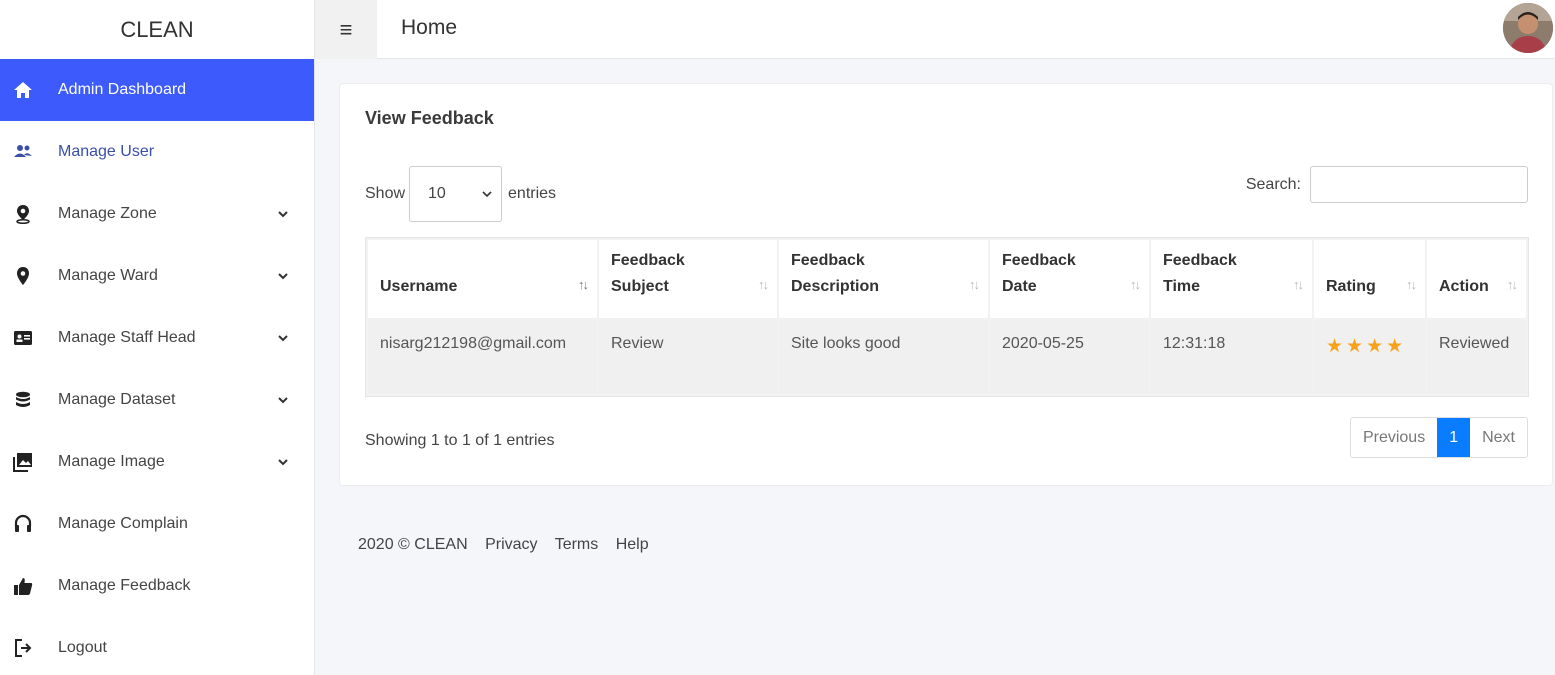 The width and height of the screenshot is (1555, 675). I want to click on show-label: Show, so click(385, 193).